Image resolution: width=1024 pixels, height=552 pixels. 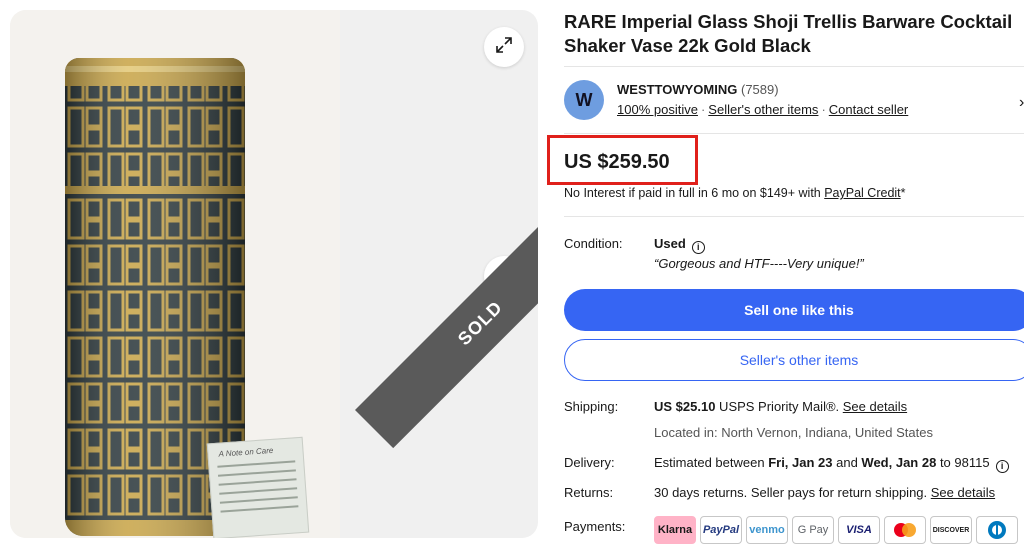 I want to click on condition-label: Condition:, so click(x=593, y=243).